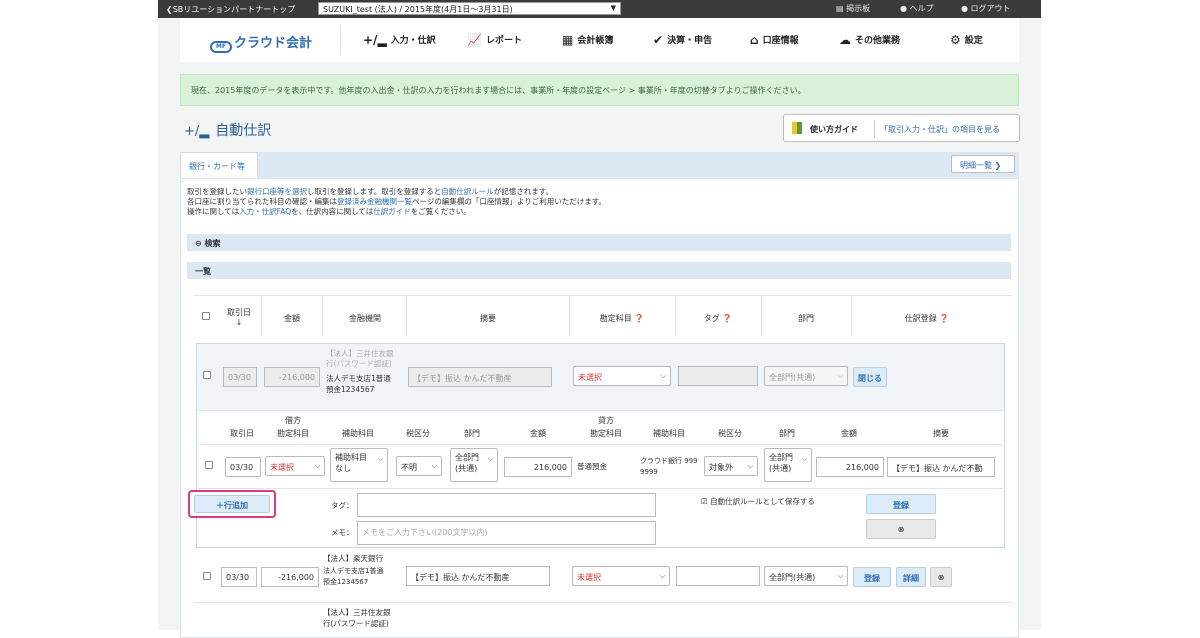 The image size is (1200, 638). What do you see at coordinates (730, 433) in the screenshot?
I see `j-col-credit-tax: 税区分` at bounding box center [730, 433].